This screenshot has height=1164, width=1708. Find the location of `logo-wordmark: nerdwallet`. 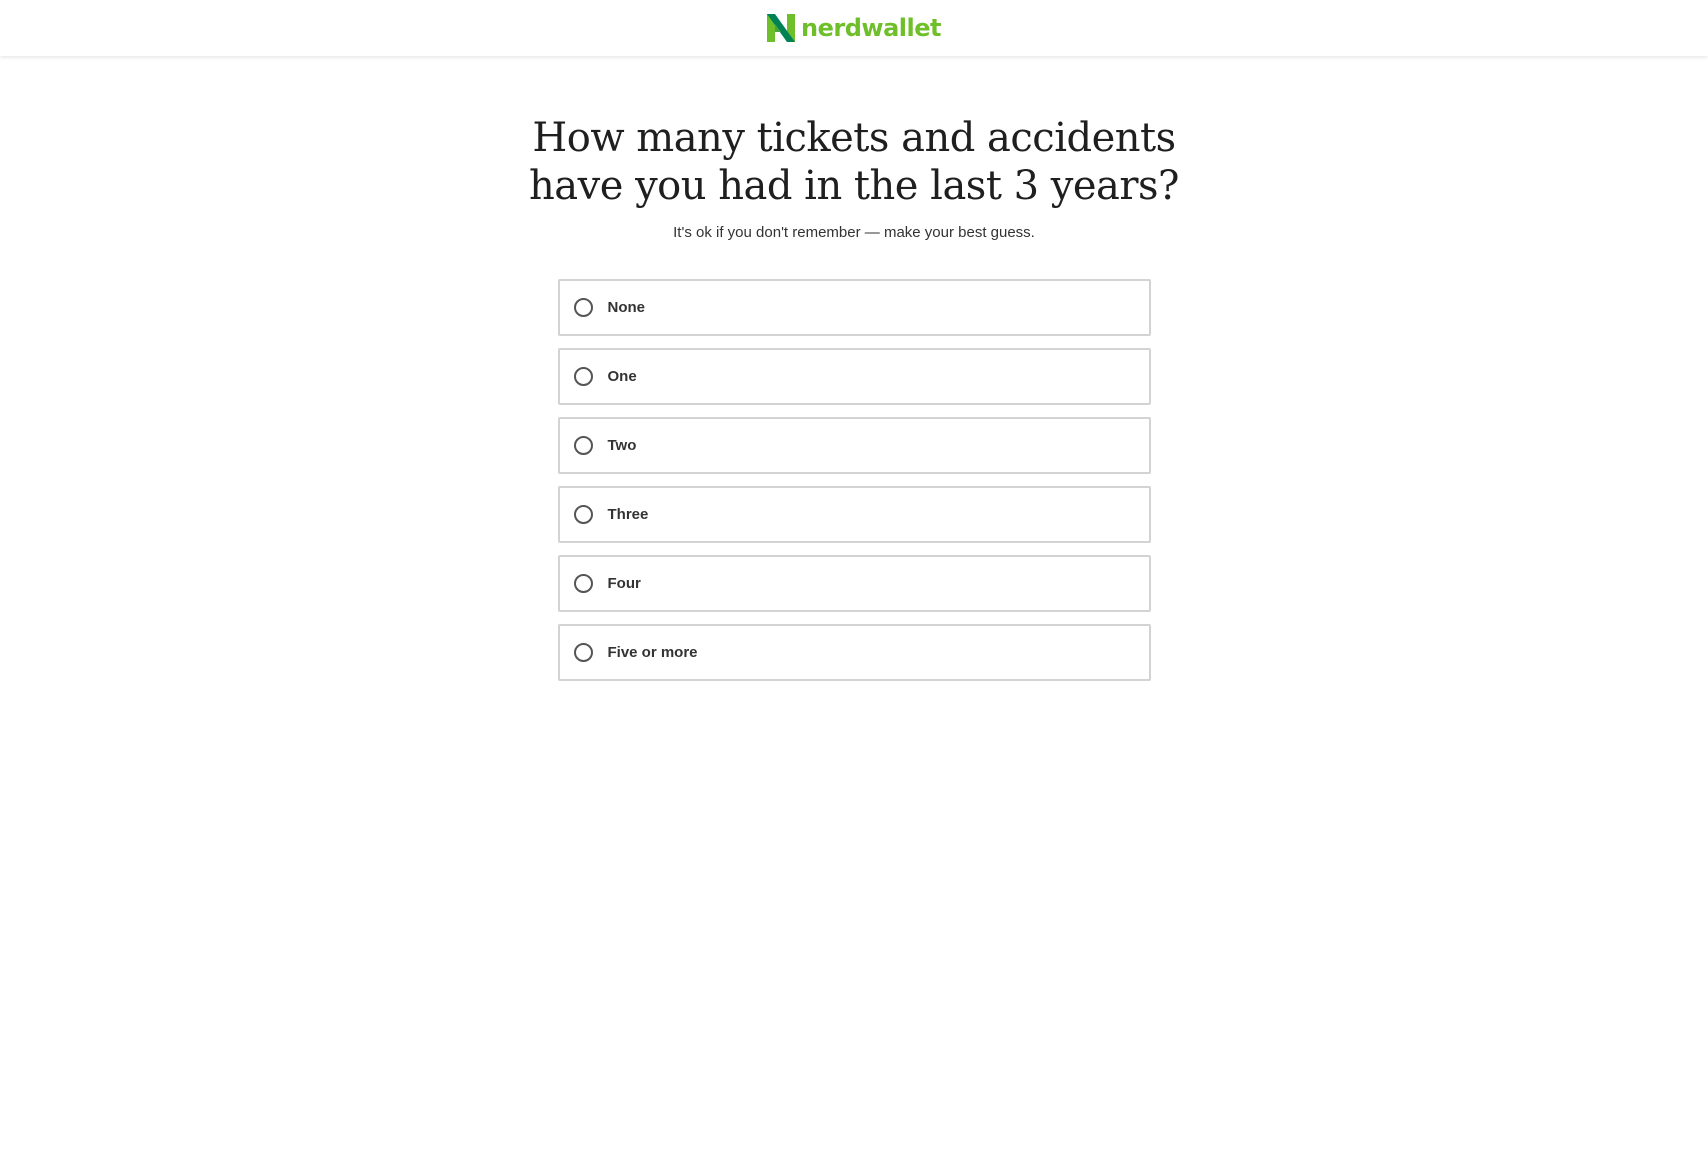

logo-wordmark: nerdwallet is located at coordinates (871, 28).